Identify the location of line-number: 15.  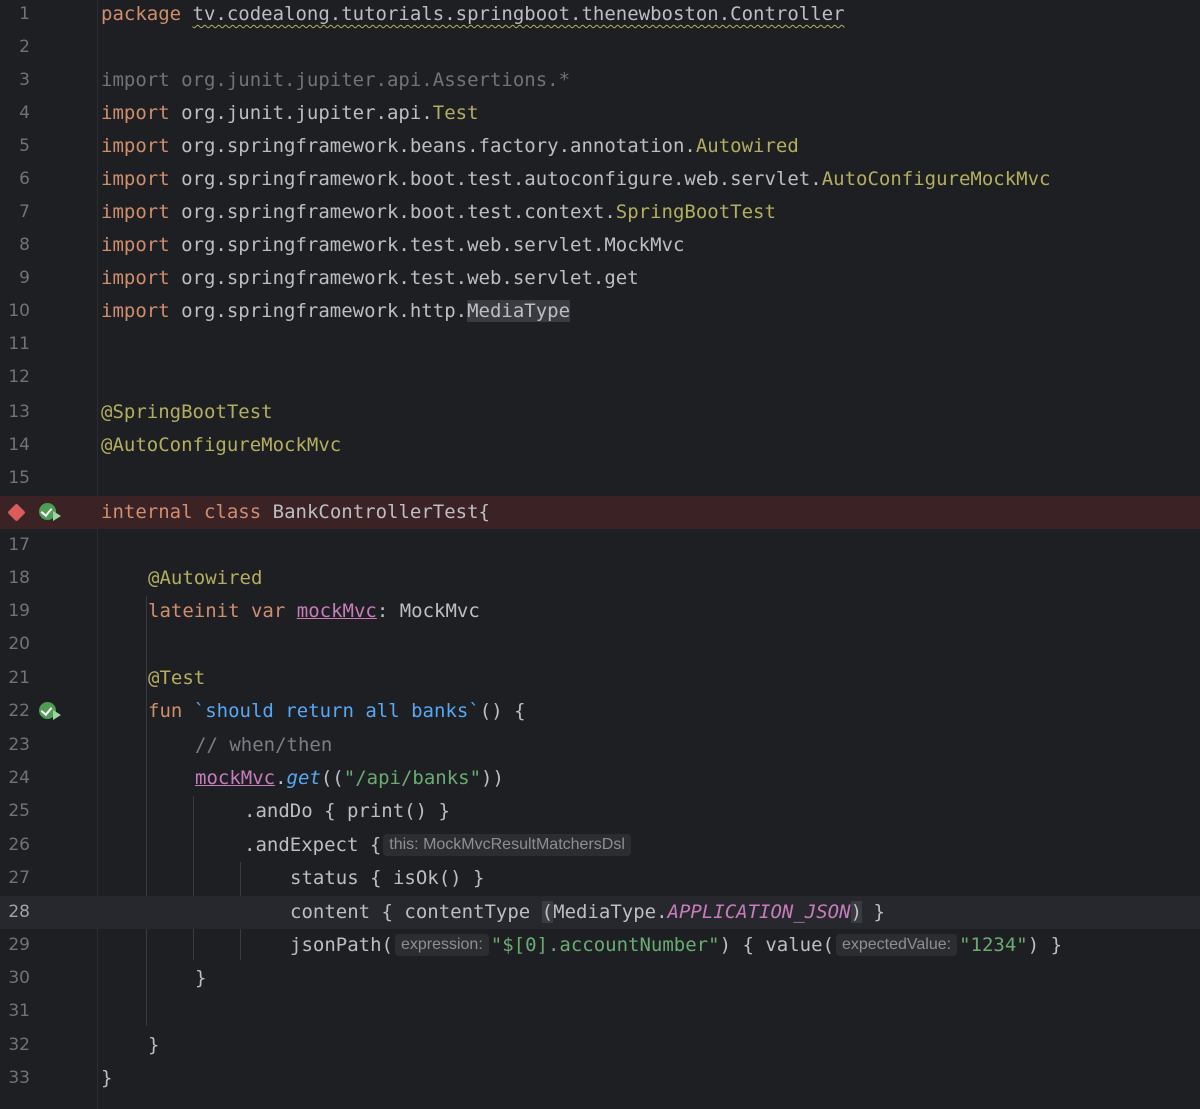
(19, 478).